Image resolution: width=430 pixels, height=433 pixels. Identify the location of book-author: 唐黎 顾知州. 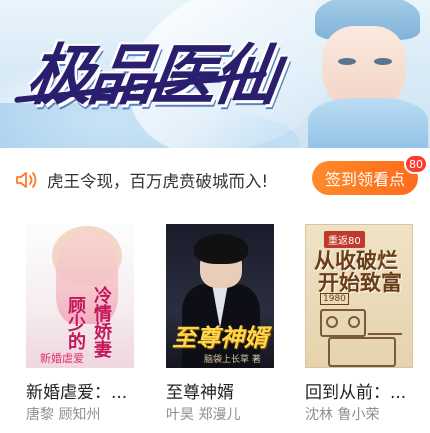
(63, 415).